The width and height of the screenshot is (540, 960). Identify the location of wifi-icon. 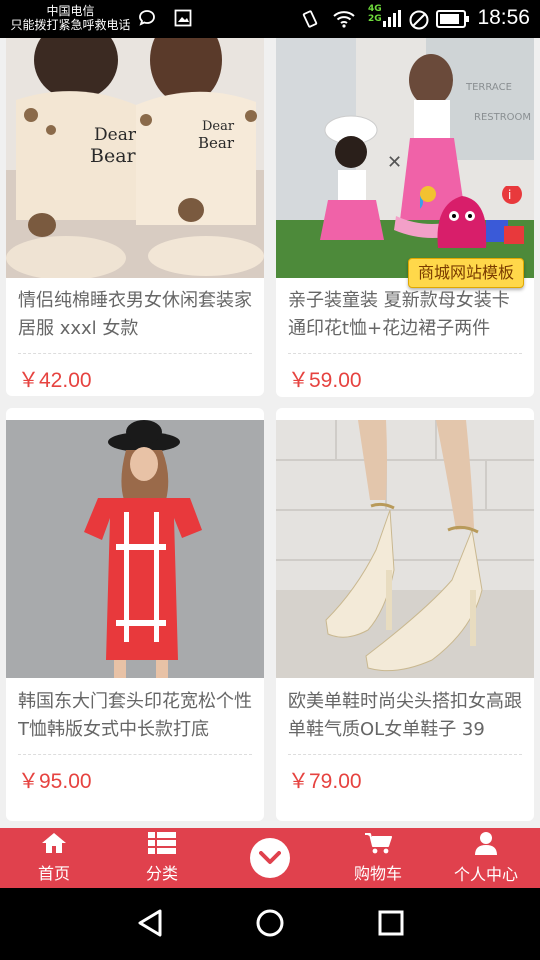
(344, 21).